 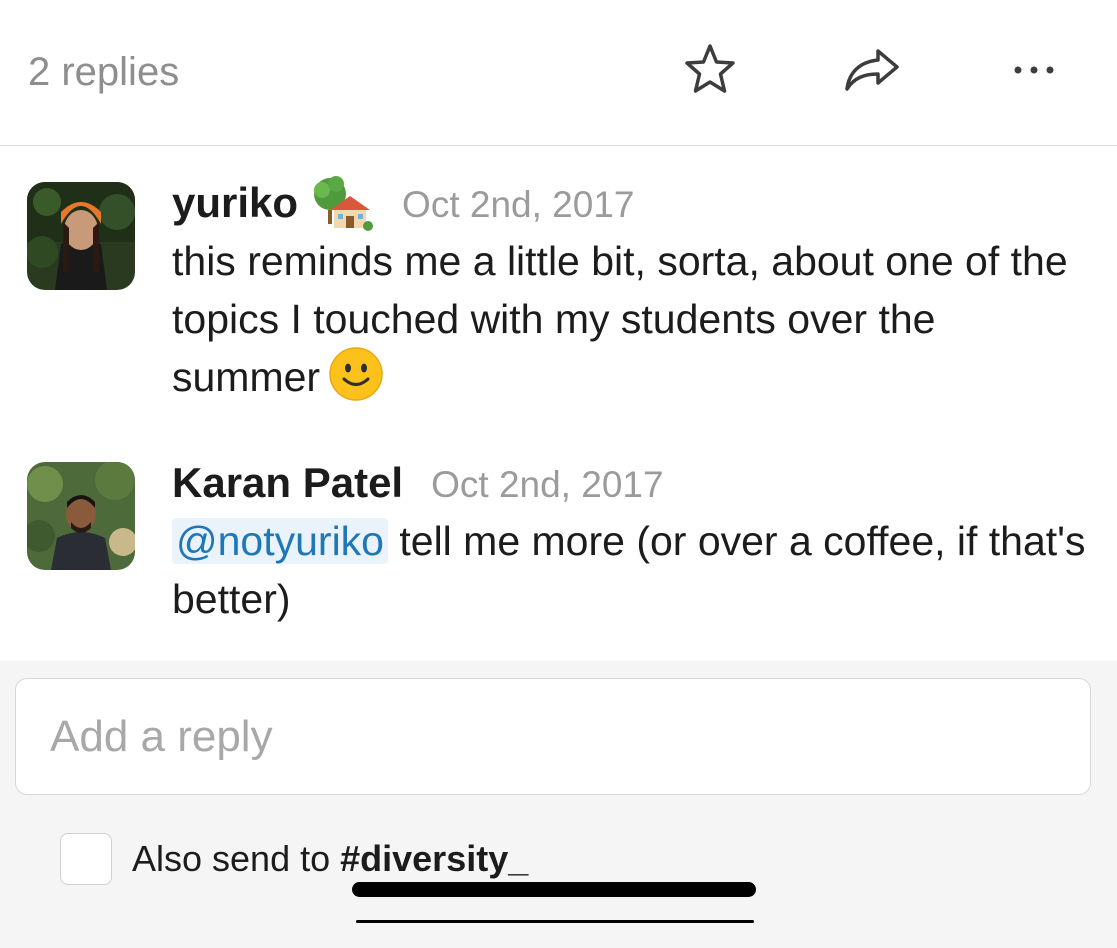 What do you see at coordinates (287, 483) in the screenshot?
I see `author-name: Karan Patel` at bounding box center [287, 483].